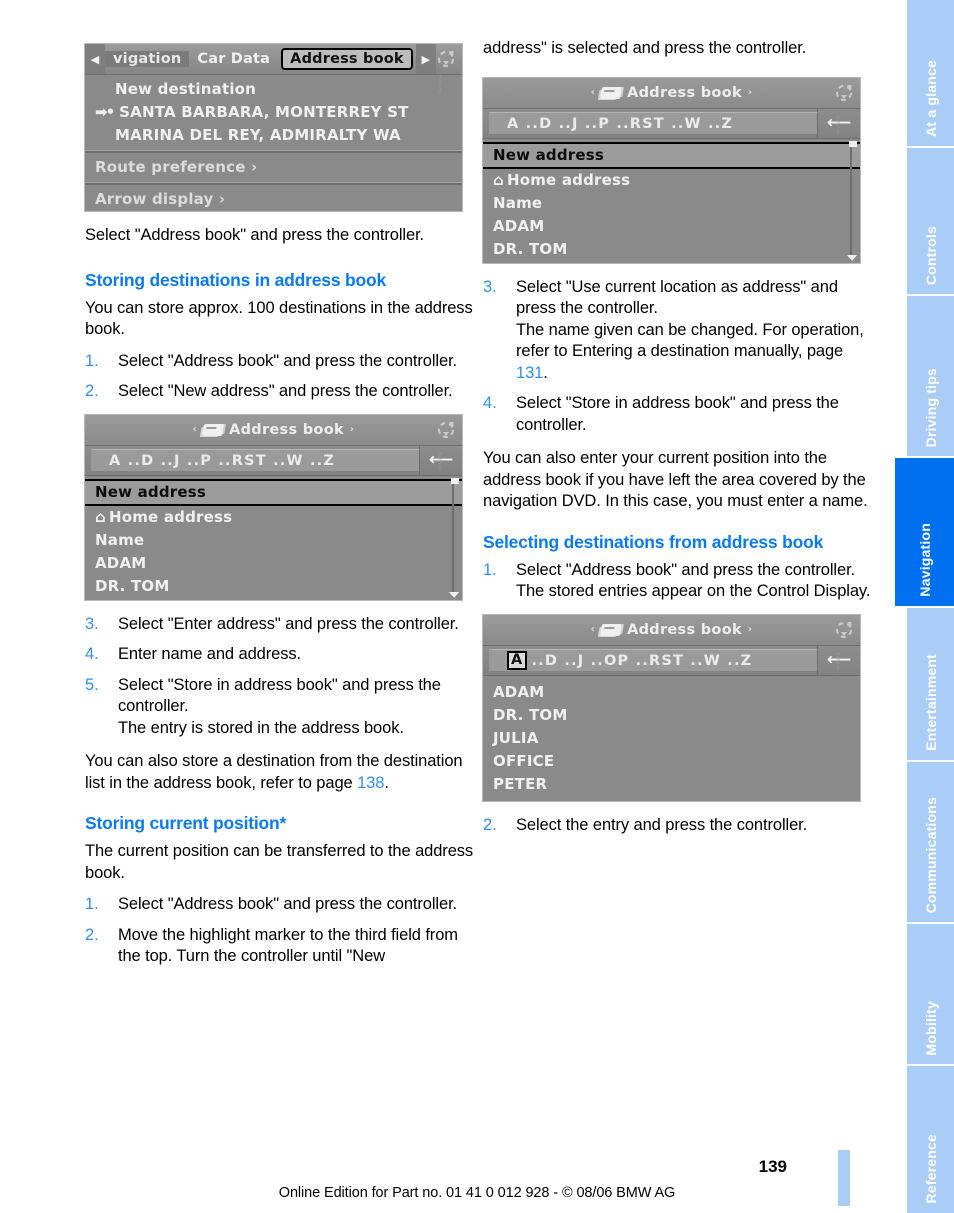  I want to click on sidebar-tab-at-a-glance: At a glance, so click(930, 73).